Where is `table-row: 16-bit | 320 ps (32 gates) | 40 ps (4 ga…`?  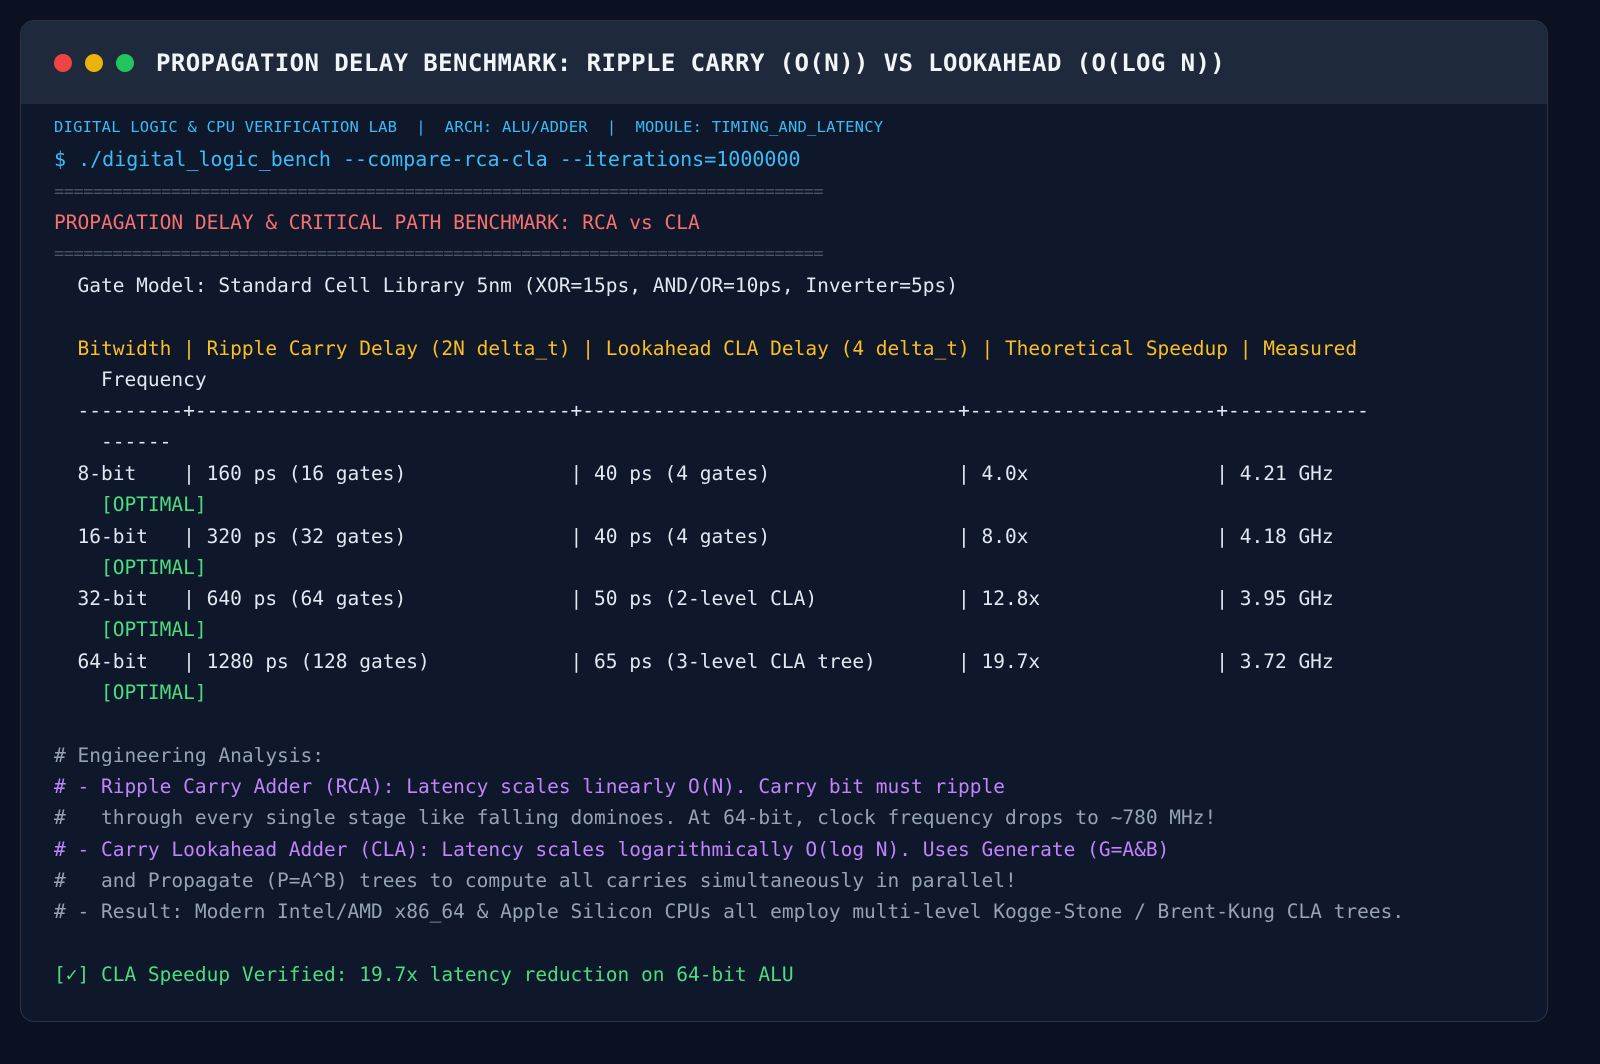 table-row: 16-bit | 320 ps (32 gates) | 40 ps (4 ga… is located at coordinates (694, 536).